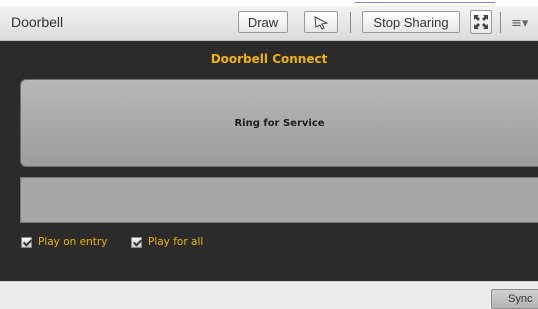 This screenshot has height=309, width=538. Describe the element at coordinates (176, 242) in the screenshot. I see `play-for-all-label: Play for all` at that location.